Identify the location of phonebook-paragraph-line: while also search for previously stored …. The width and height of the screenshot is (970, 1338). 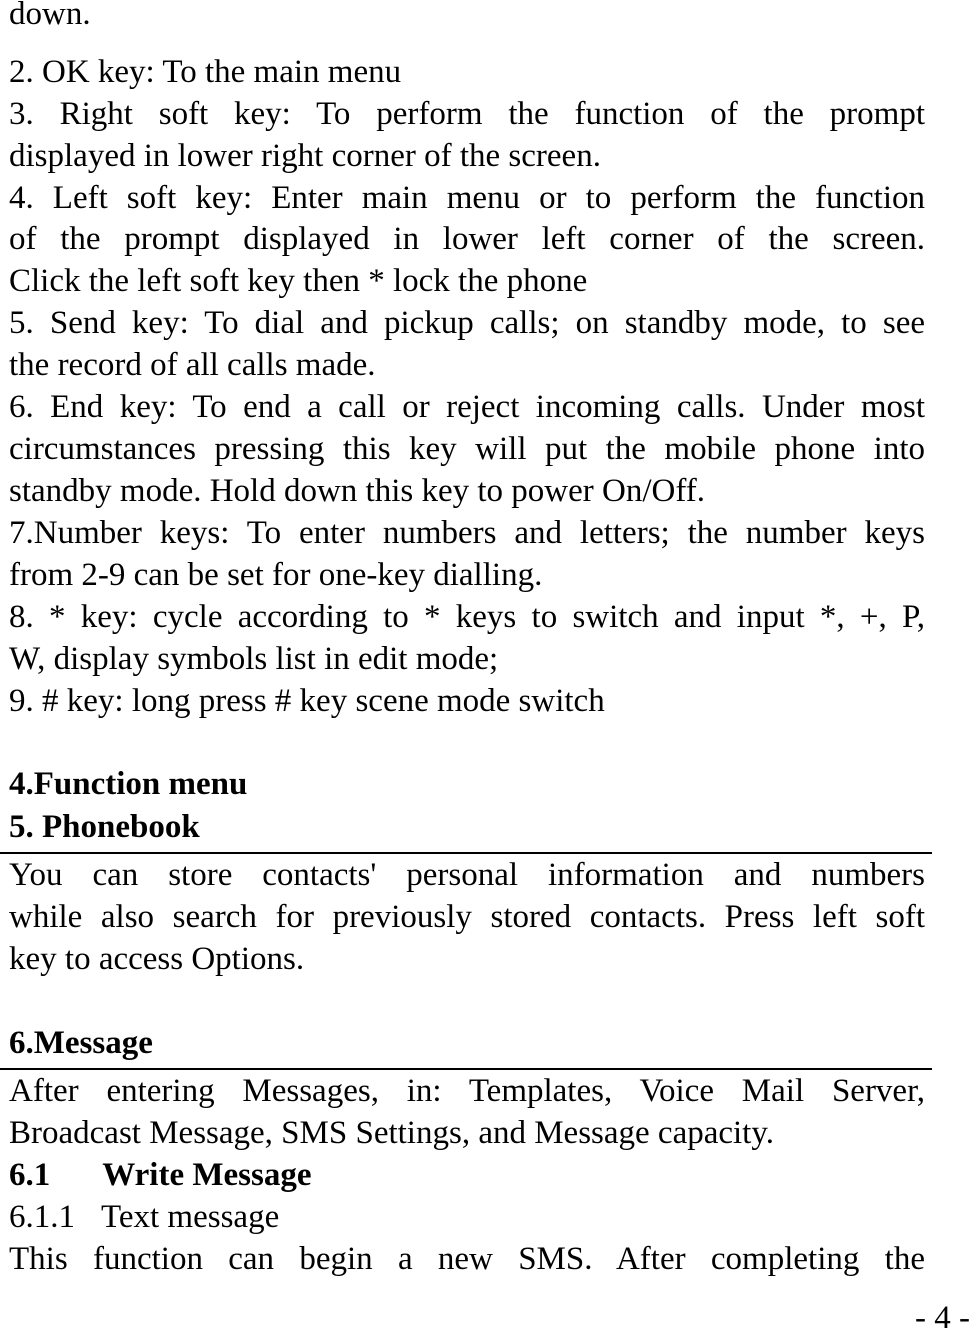
(467, 917).